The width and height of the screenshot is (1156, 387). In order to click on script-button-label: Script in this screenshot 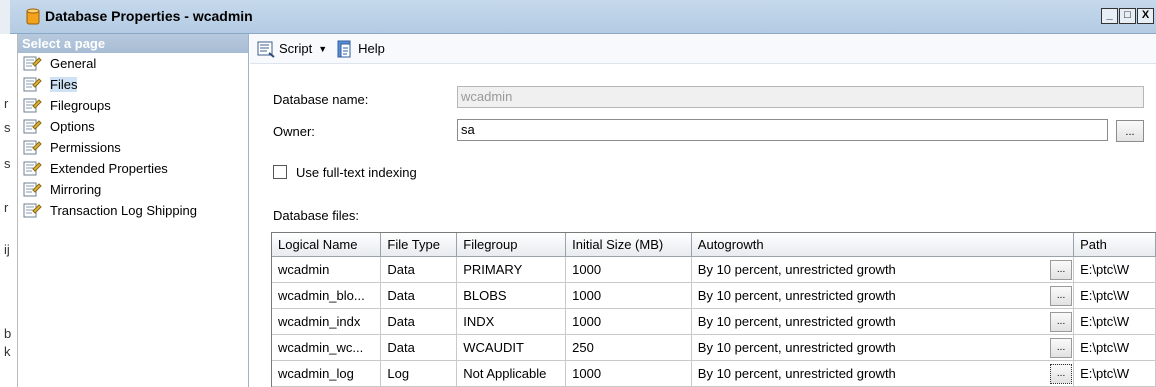, I will do `click(296, 48)`.